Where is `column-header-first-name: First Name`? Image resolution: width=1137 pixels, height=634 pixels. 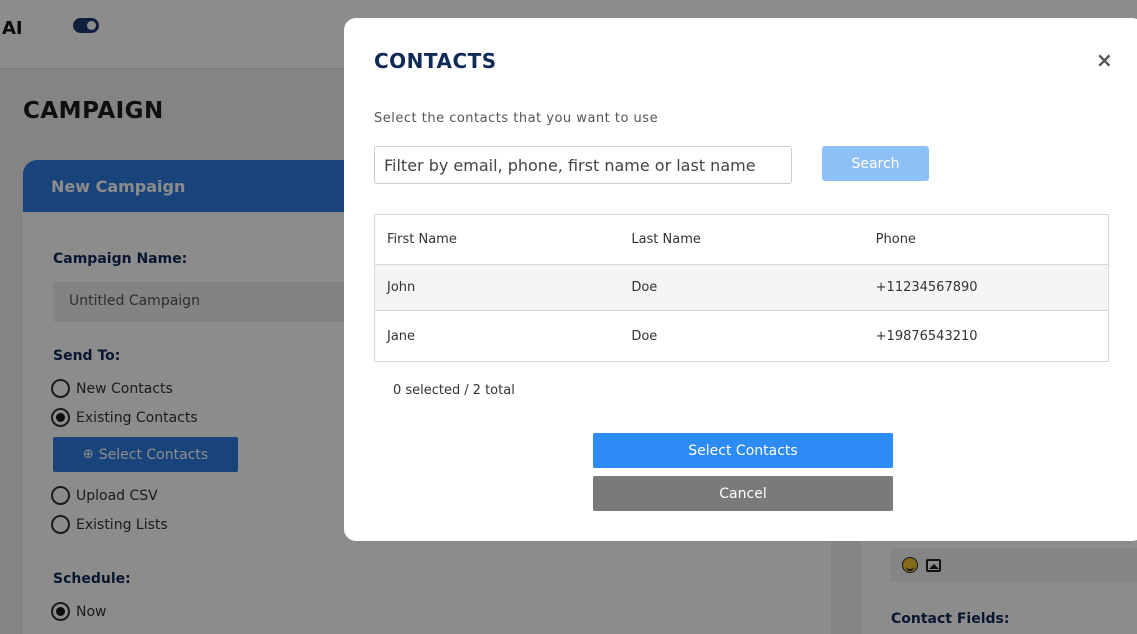 column-header-first-name: First Name is located at coordinates (497, 239).